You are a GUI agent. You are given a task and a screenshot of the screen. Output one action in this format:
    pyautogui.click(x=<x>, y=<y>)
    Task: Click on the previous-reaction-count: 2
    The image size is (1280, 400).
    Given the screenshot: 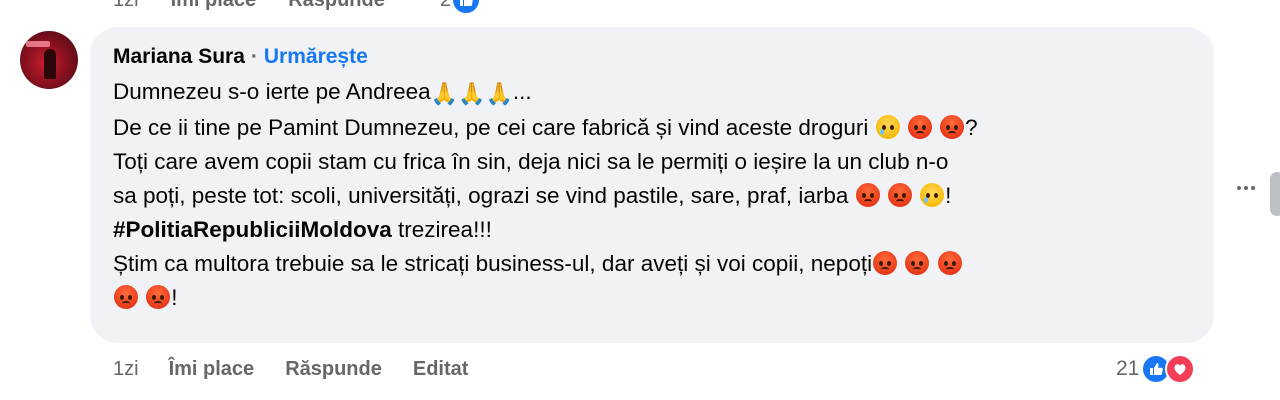 What is the action you would take?
    pyautogui.click(x=445, y=6)
    